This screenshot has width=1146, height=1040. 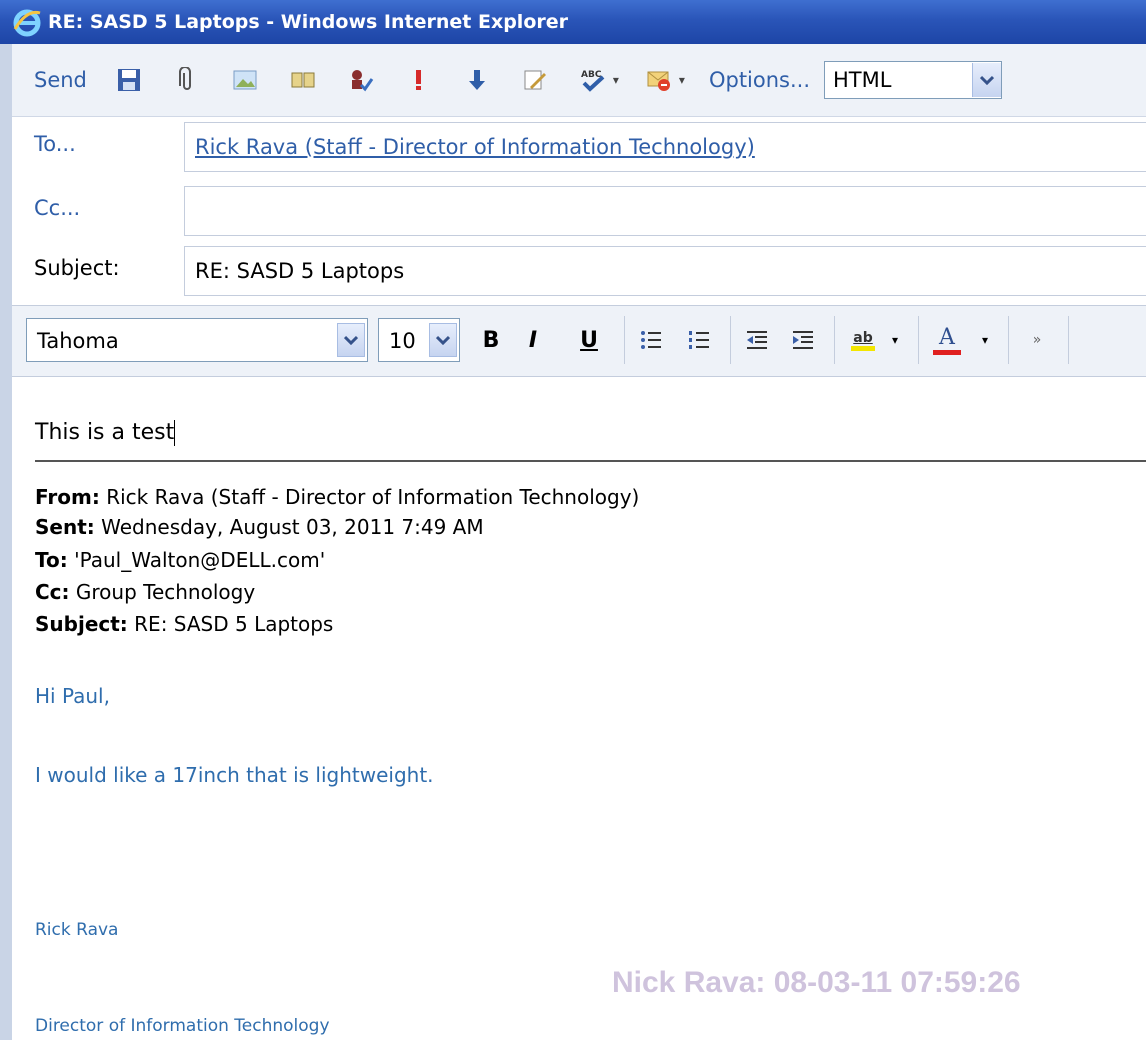 I want to click on quoted-subject: Subject: RE: SASD 5 Laptops, so click(x=184, y=624).